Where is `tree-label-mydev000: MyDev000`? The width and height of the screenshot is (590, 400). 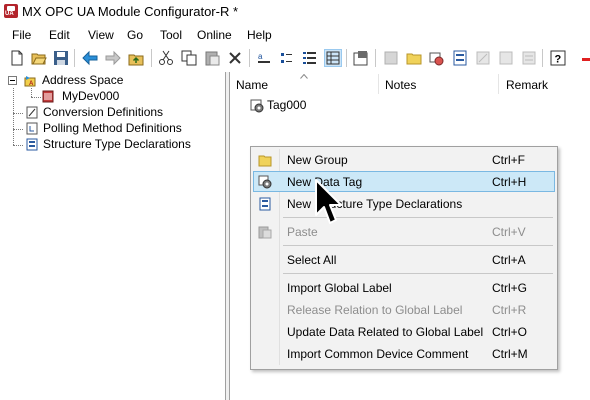
tree-label-mydev000: MyDev000 is located at coordinates (91, 96).